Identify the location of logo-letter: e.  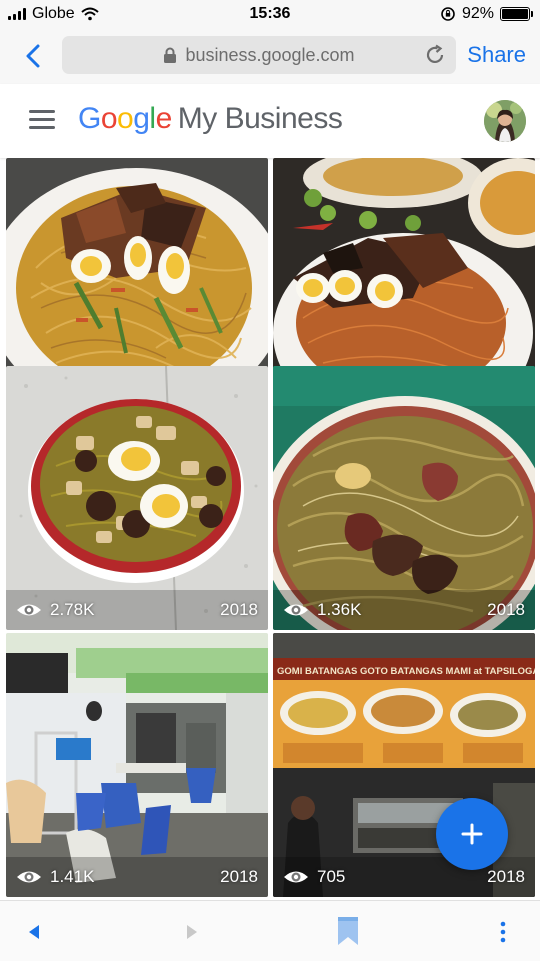
(164, 118).